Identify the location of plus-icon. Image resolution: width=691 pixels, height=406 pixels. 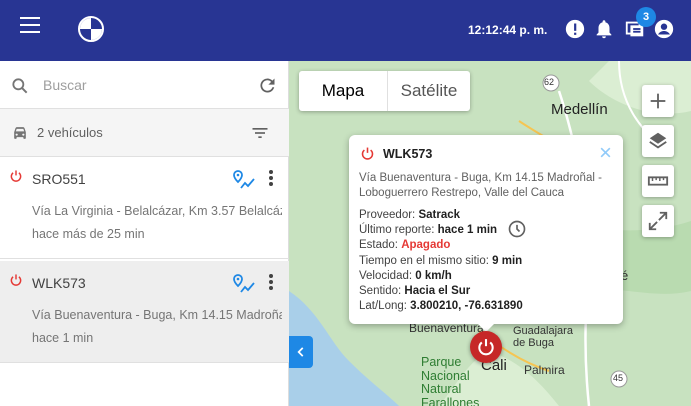
(658, 101).